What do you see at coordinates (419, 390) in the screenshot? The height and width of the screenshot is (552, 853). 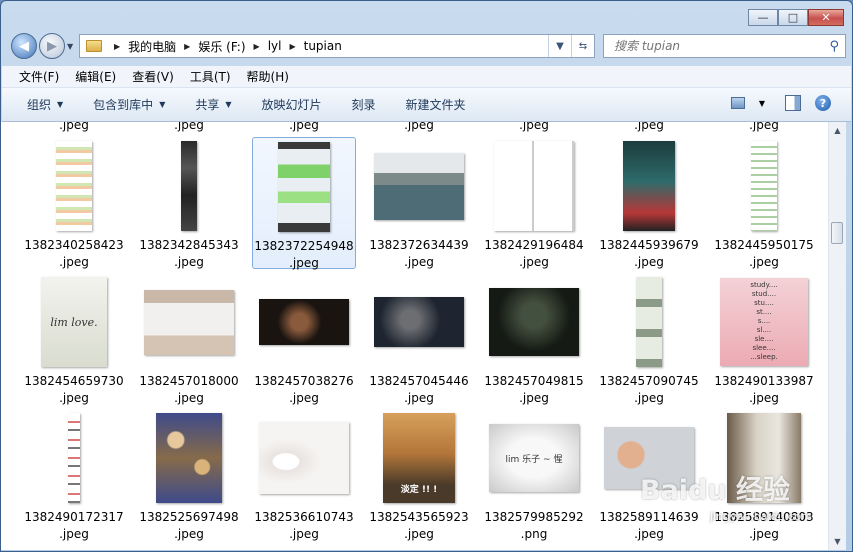 I see `file-name: 1382457045446 .jpeg` at bounding box center [419, 390].